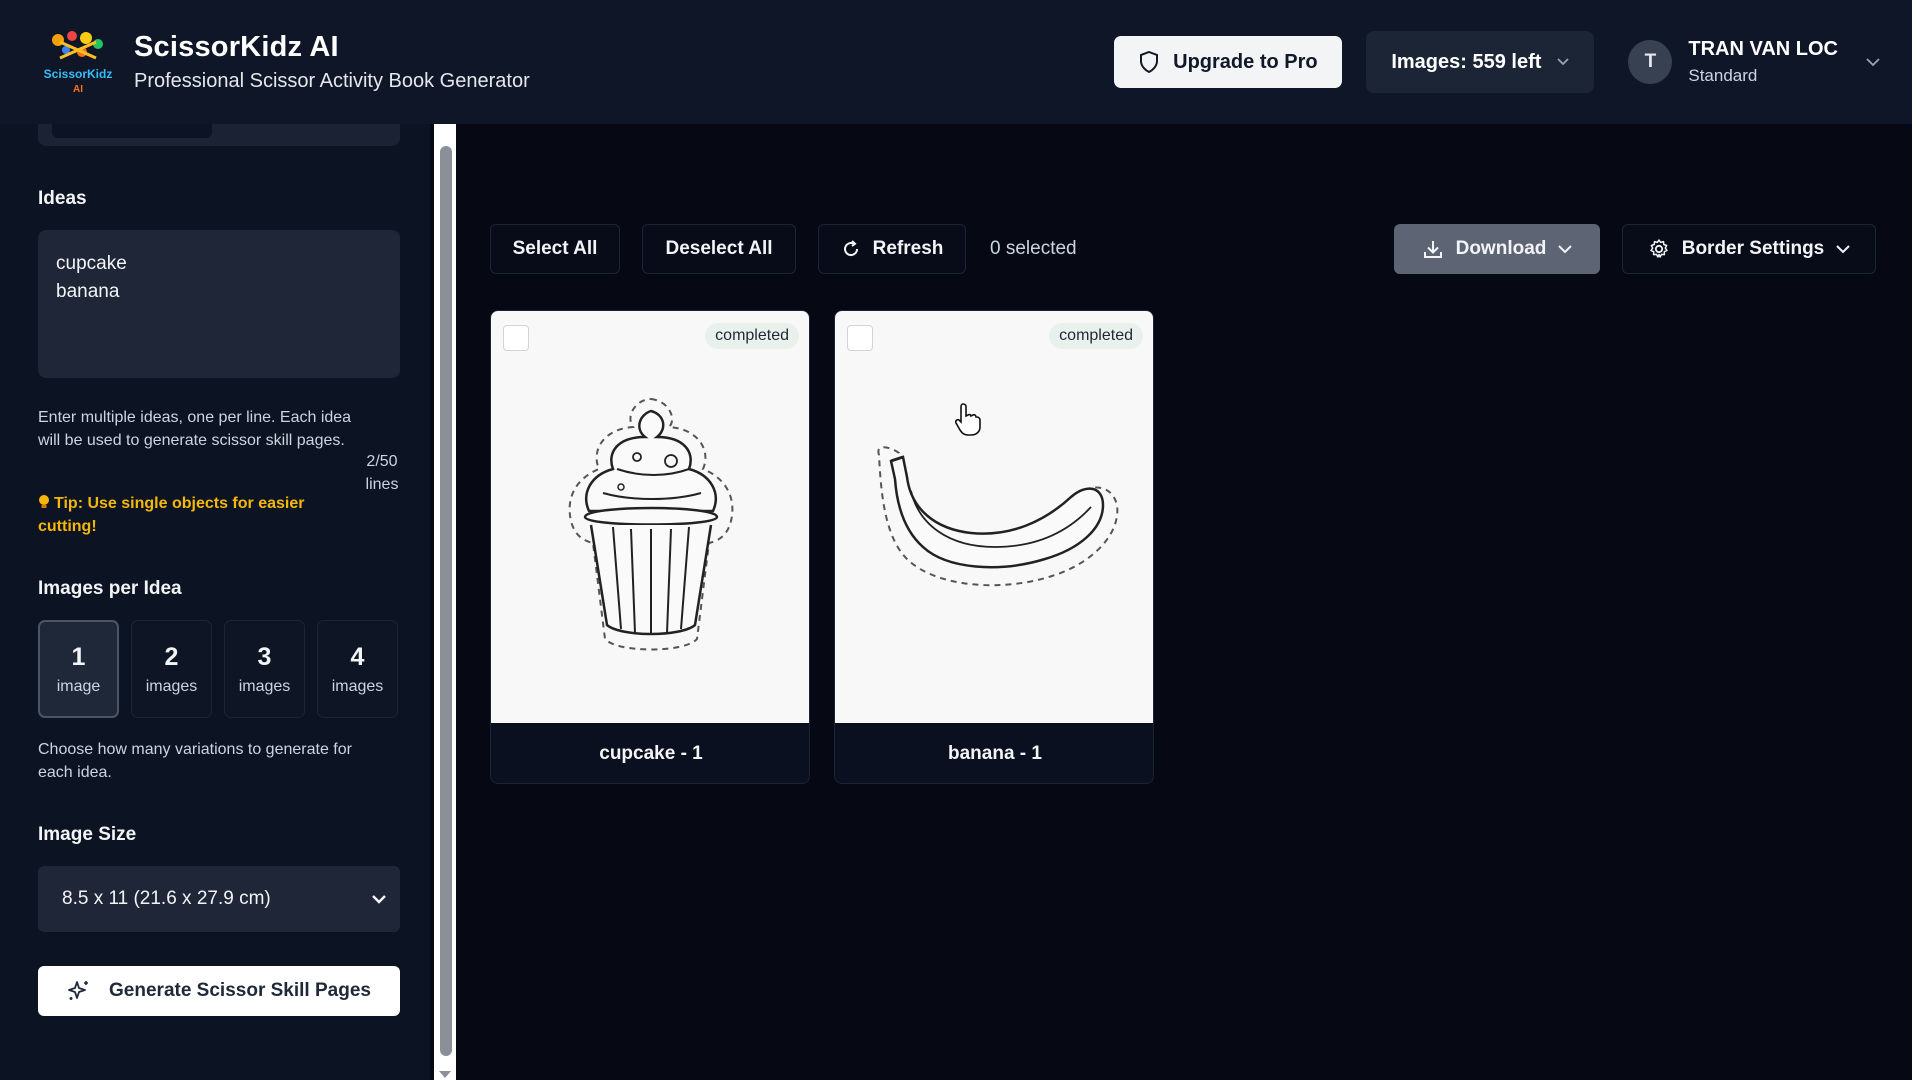 The width and height of the screenshot is (1920, 1080). I want to click on select-all-button: Select All, so click(555, 249).